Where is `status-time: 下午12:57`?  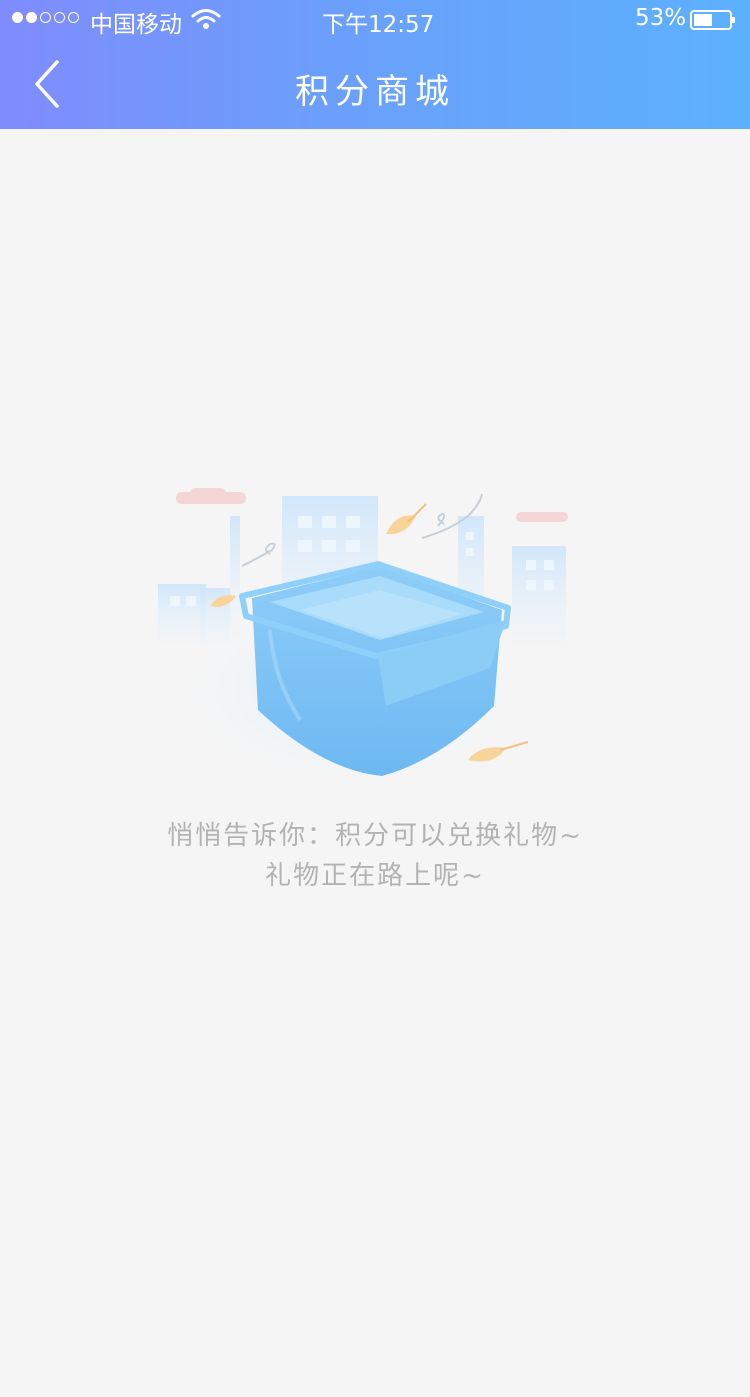 status-time: 下午12:57 is located at coordinates (378, 25).